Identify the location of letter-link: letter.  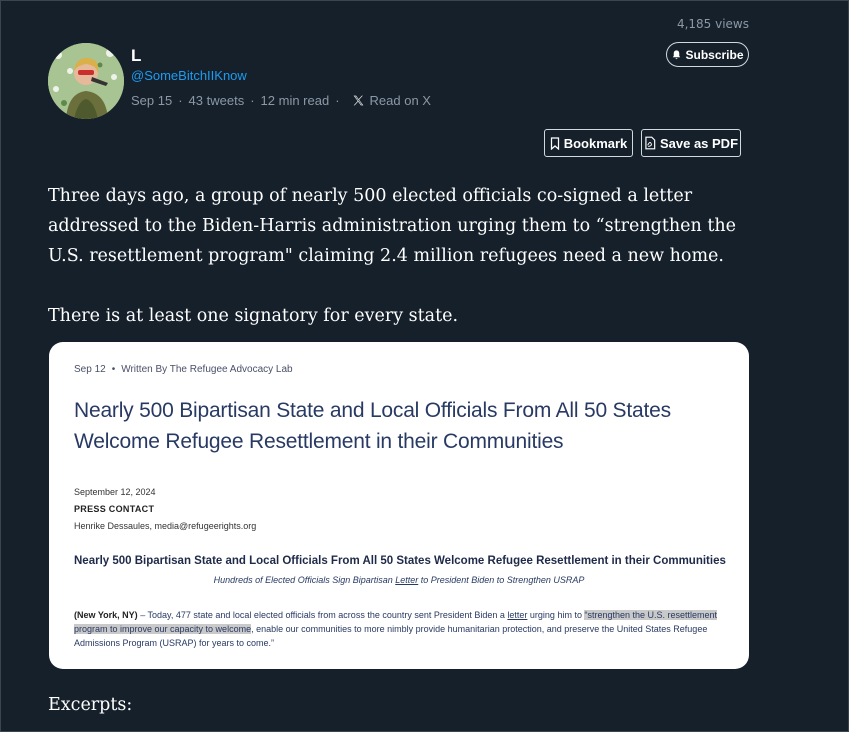
(517, 615).